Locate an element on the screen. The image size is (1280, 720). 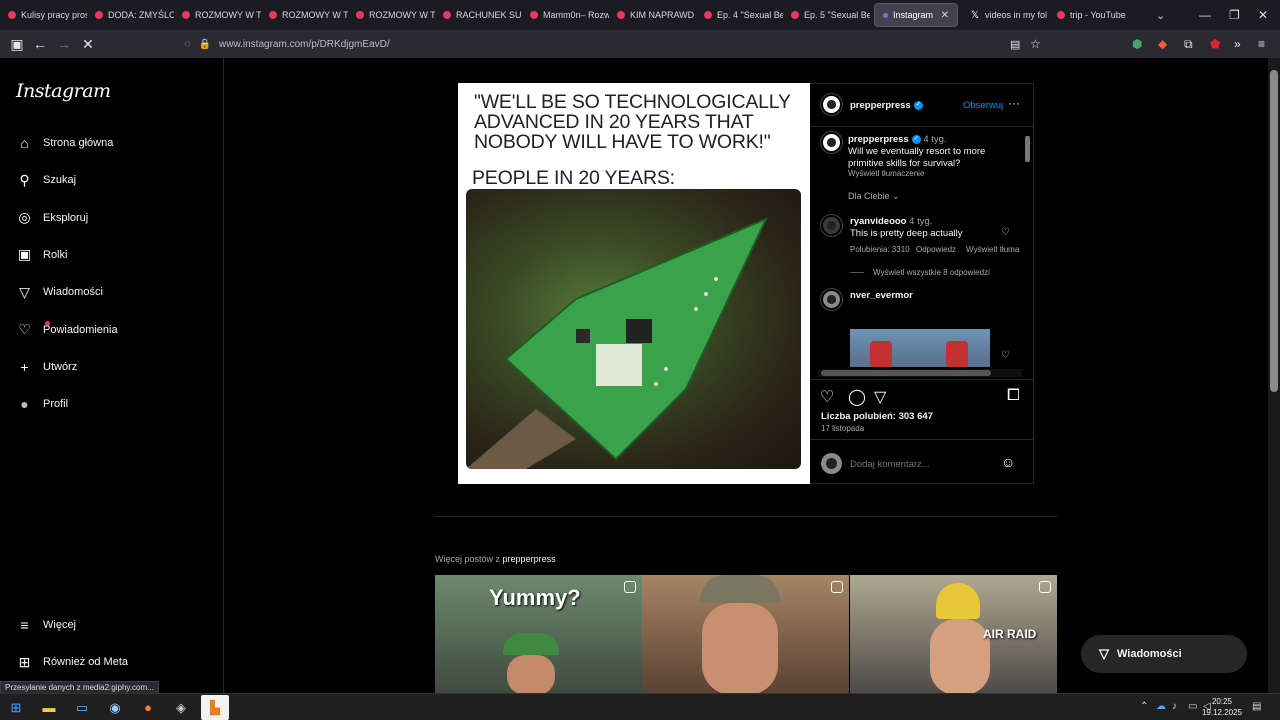
like-count: Liczba polubień: 303 647 is located at coordinates (877, 416).